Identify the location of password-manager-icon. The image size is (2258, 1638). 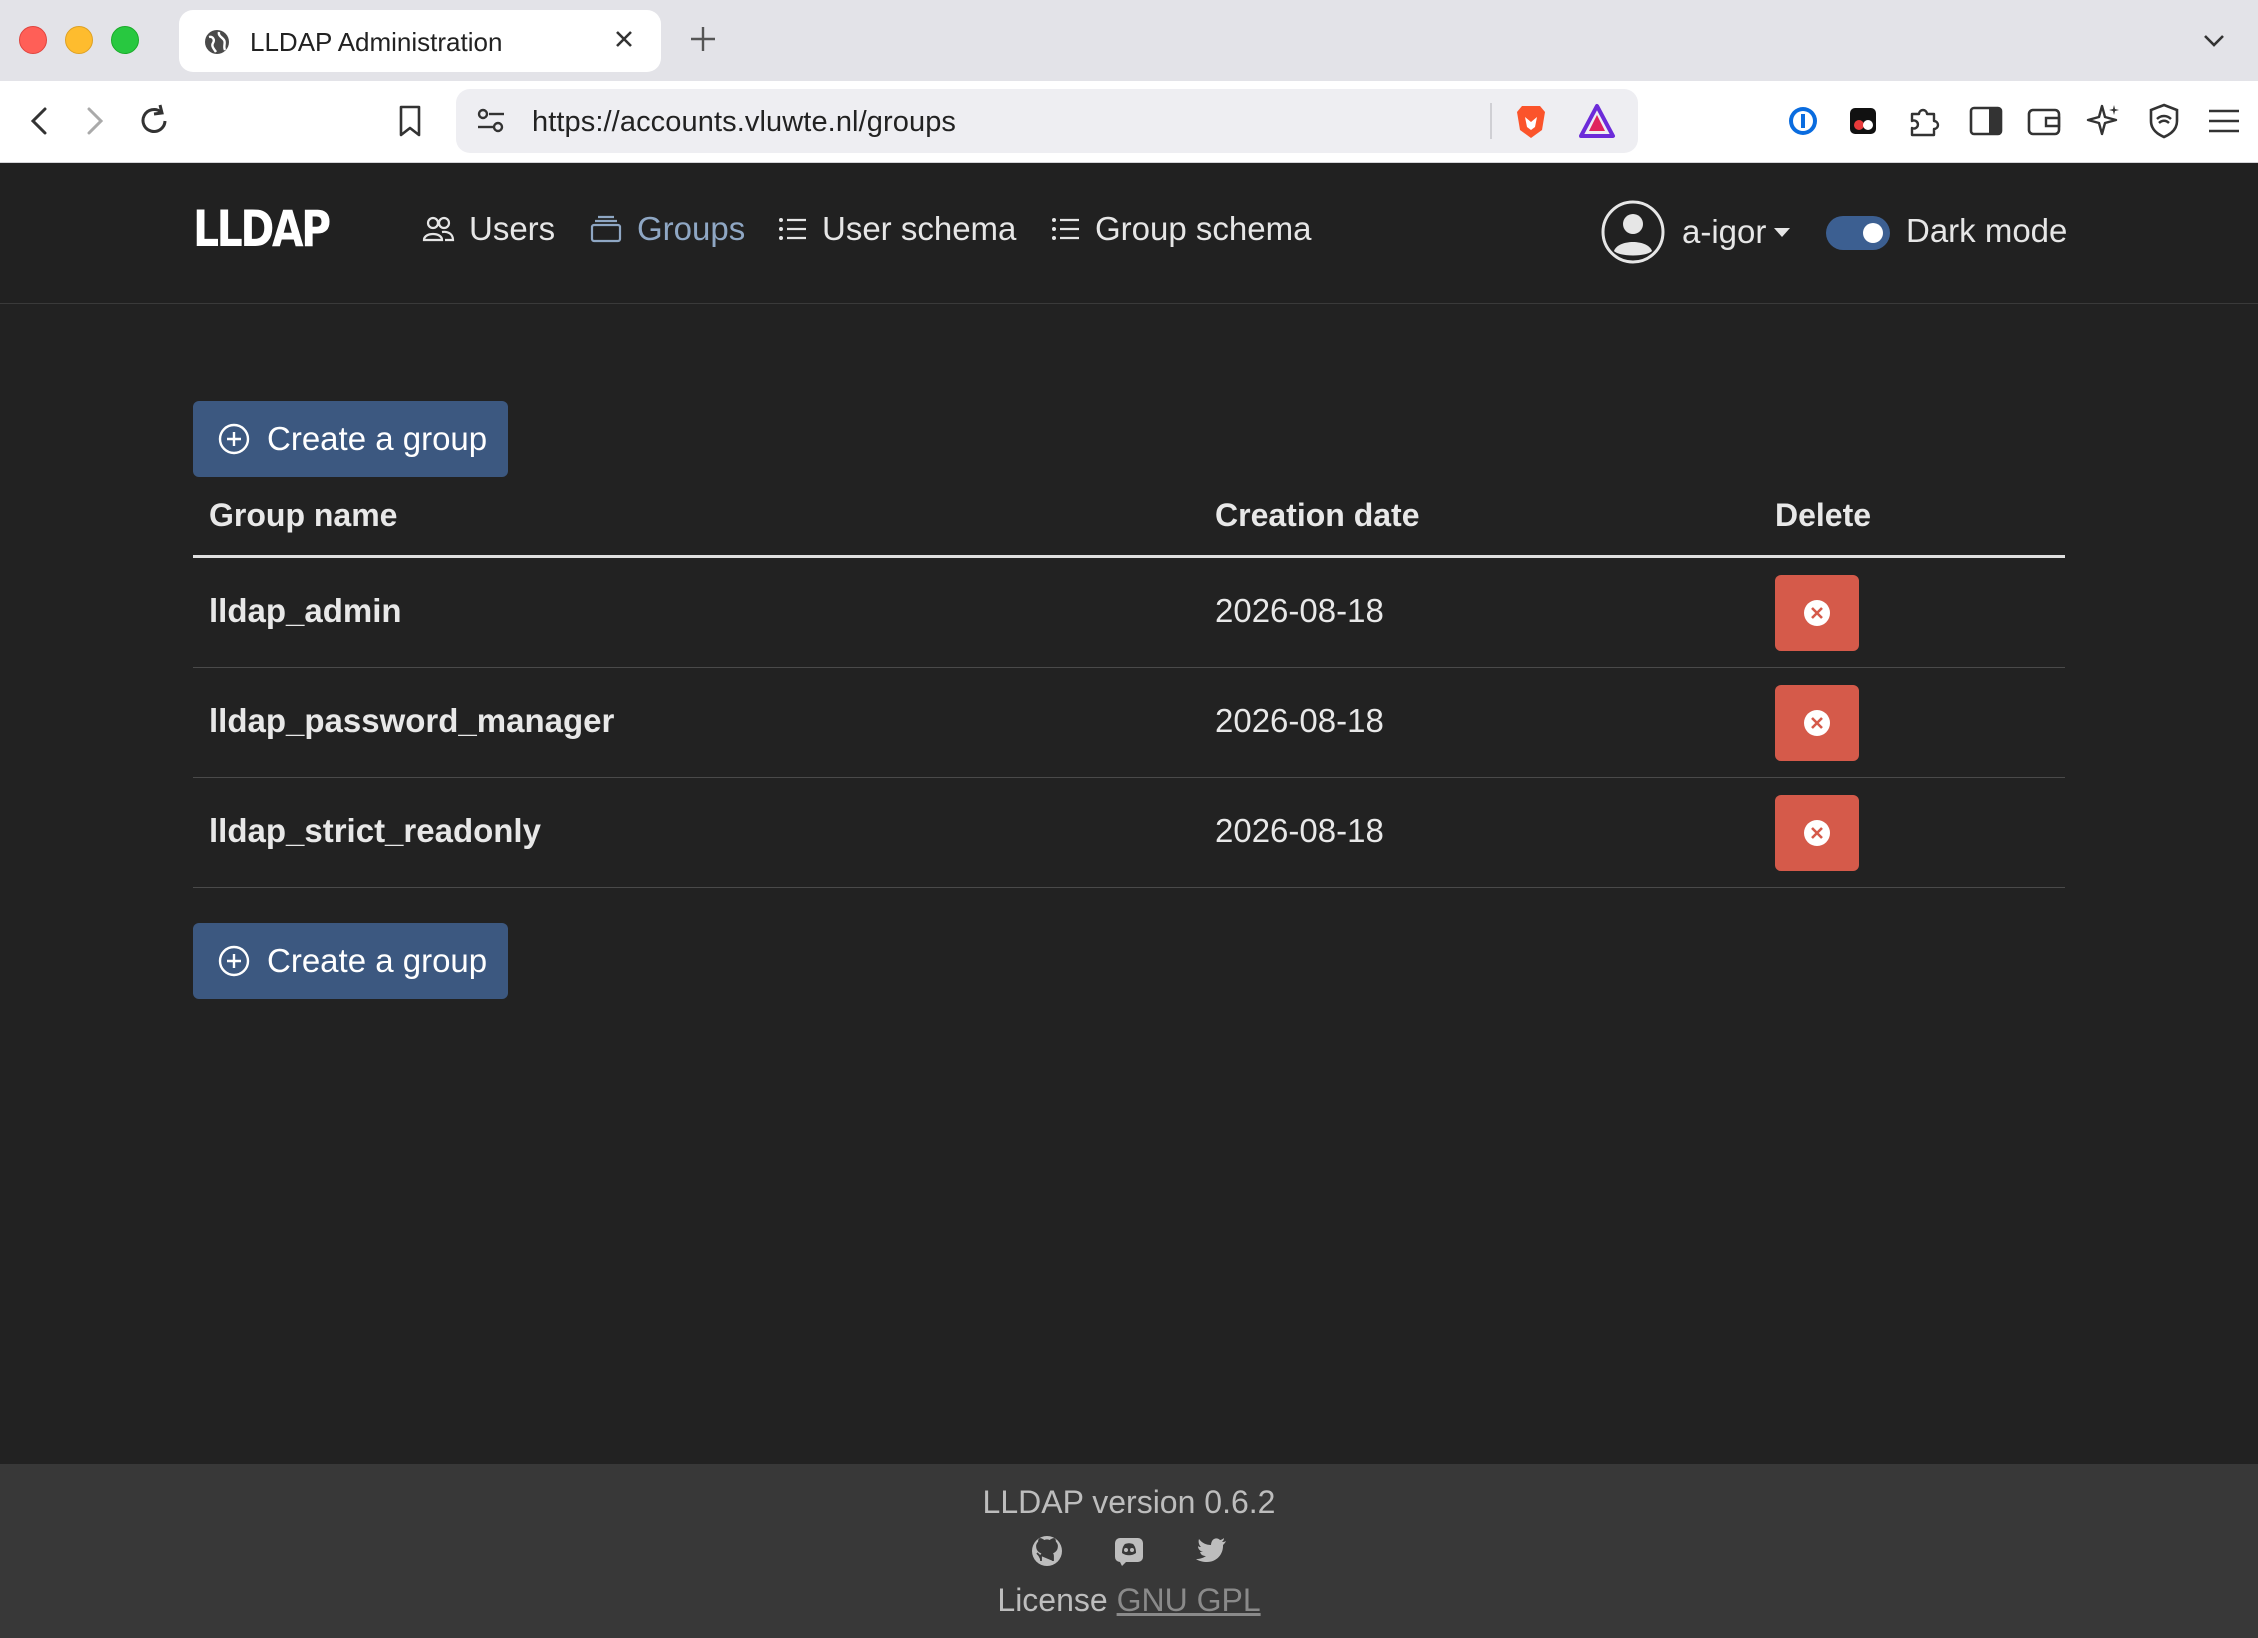
(1803, 121).